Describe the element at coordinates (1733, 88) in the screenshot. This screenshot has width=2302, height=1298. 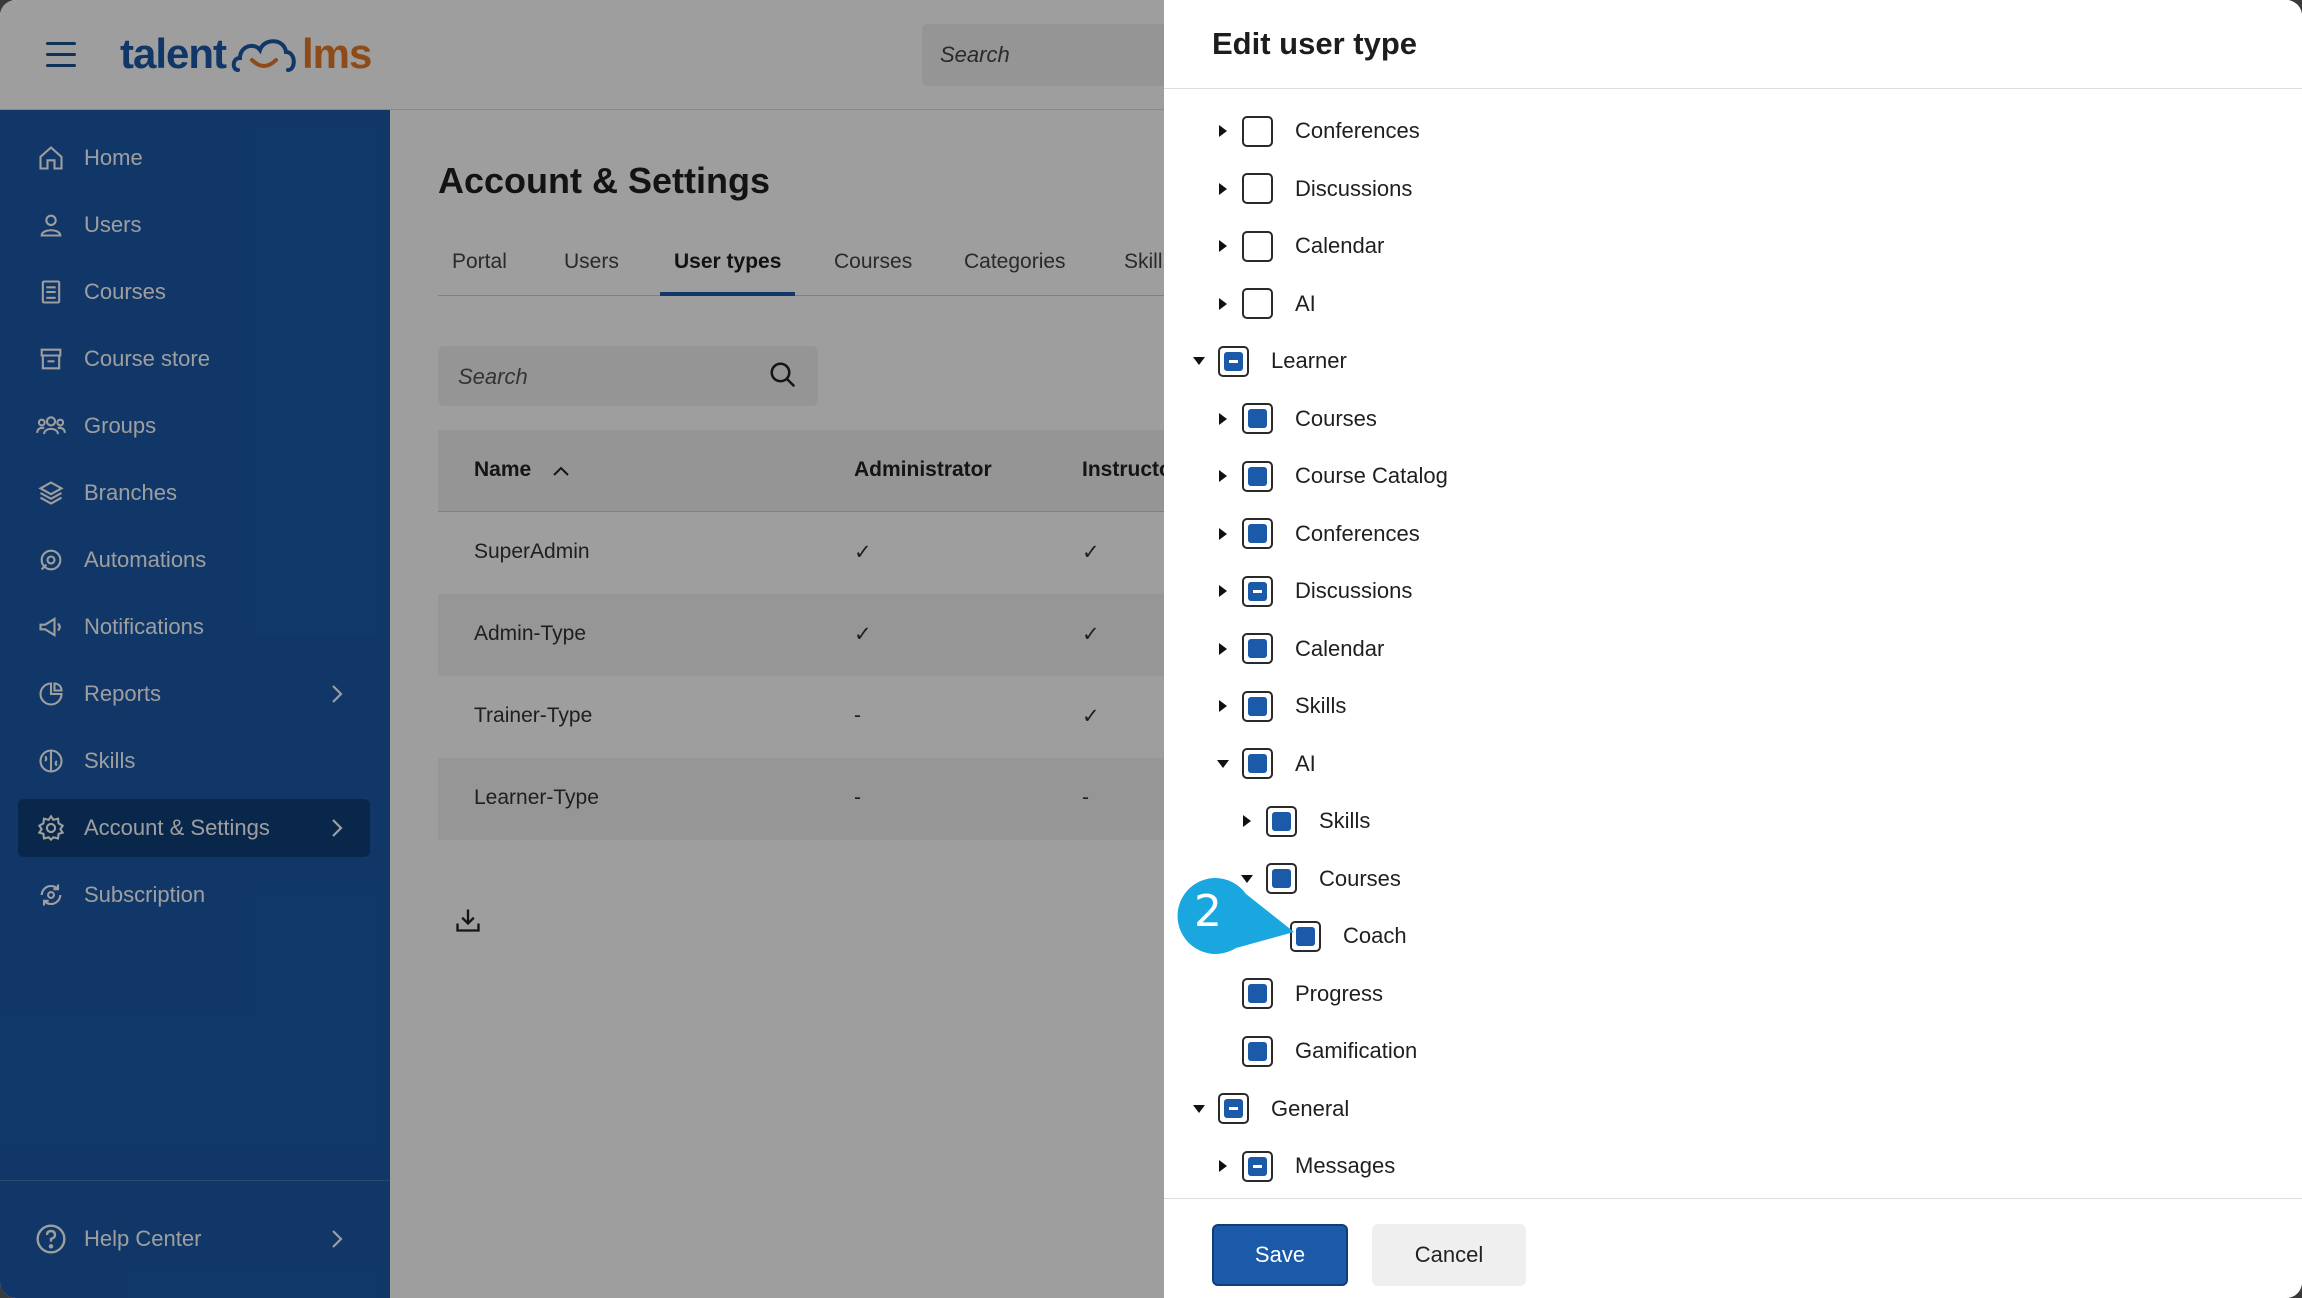
I see `drawer-header-divider` at that location.